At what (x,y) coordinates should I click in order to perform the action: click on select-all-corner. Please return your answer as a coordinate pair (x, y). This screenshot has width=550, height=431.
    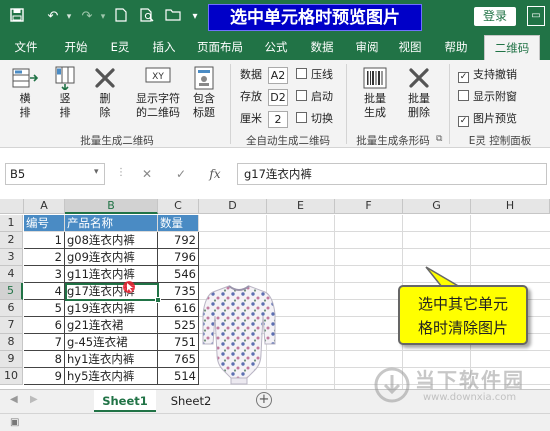
    Looking at the image, I should click on (12, 206).